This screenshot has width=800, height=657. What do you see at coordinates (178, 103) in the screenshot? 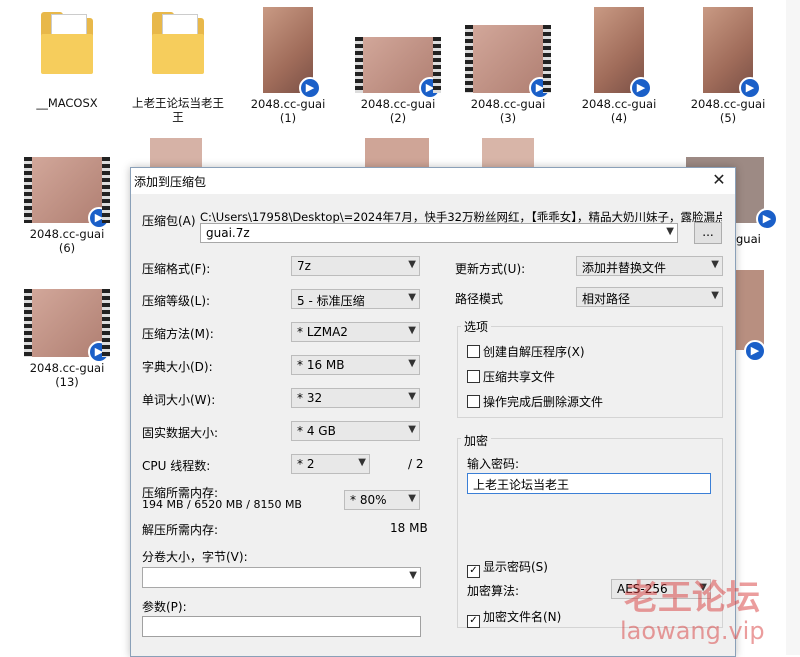
I see `file-name: 上老王论坛当老王` at bounding box center [178, 103].